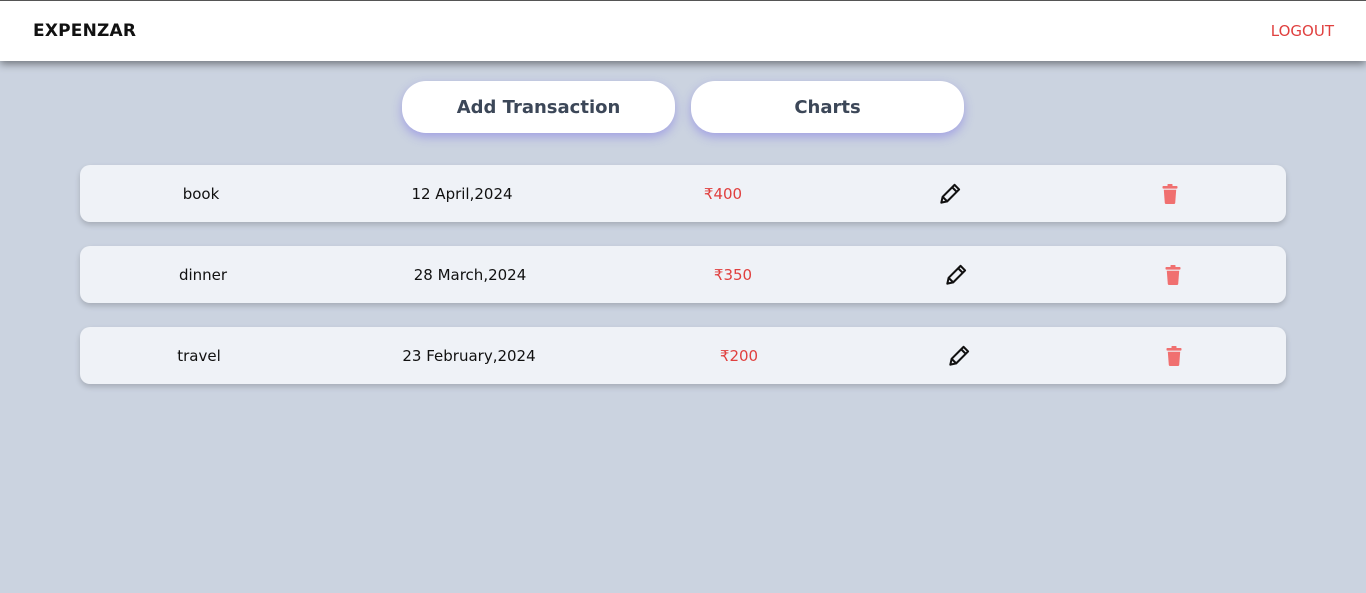 This screenshot has height=593, width=1366. I want to click on brand-logo: EXPENZAR, so click(84, 31).